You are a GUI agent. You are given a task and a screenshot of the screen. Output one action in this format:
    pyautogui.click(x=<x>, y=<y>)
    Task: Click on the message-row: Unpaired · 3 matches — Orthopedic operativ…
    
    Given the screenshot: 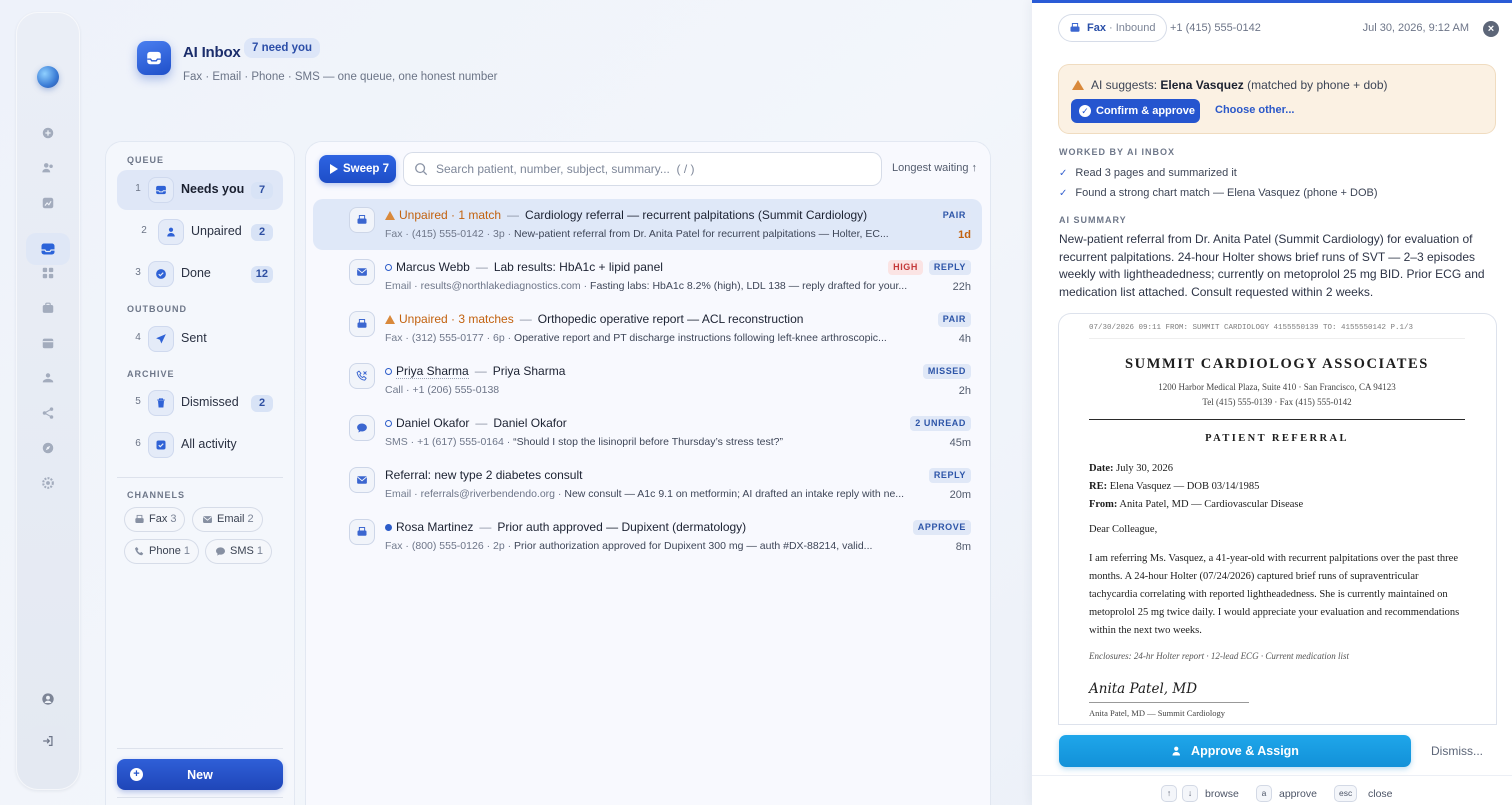 What is the action you would take?
    pyautogui.click(x=647, y=328)
    